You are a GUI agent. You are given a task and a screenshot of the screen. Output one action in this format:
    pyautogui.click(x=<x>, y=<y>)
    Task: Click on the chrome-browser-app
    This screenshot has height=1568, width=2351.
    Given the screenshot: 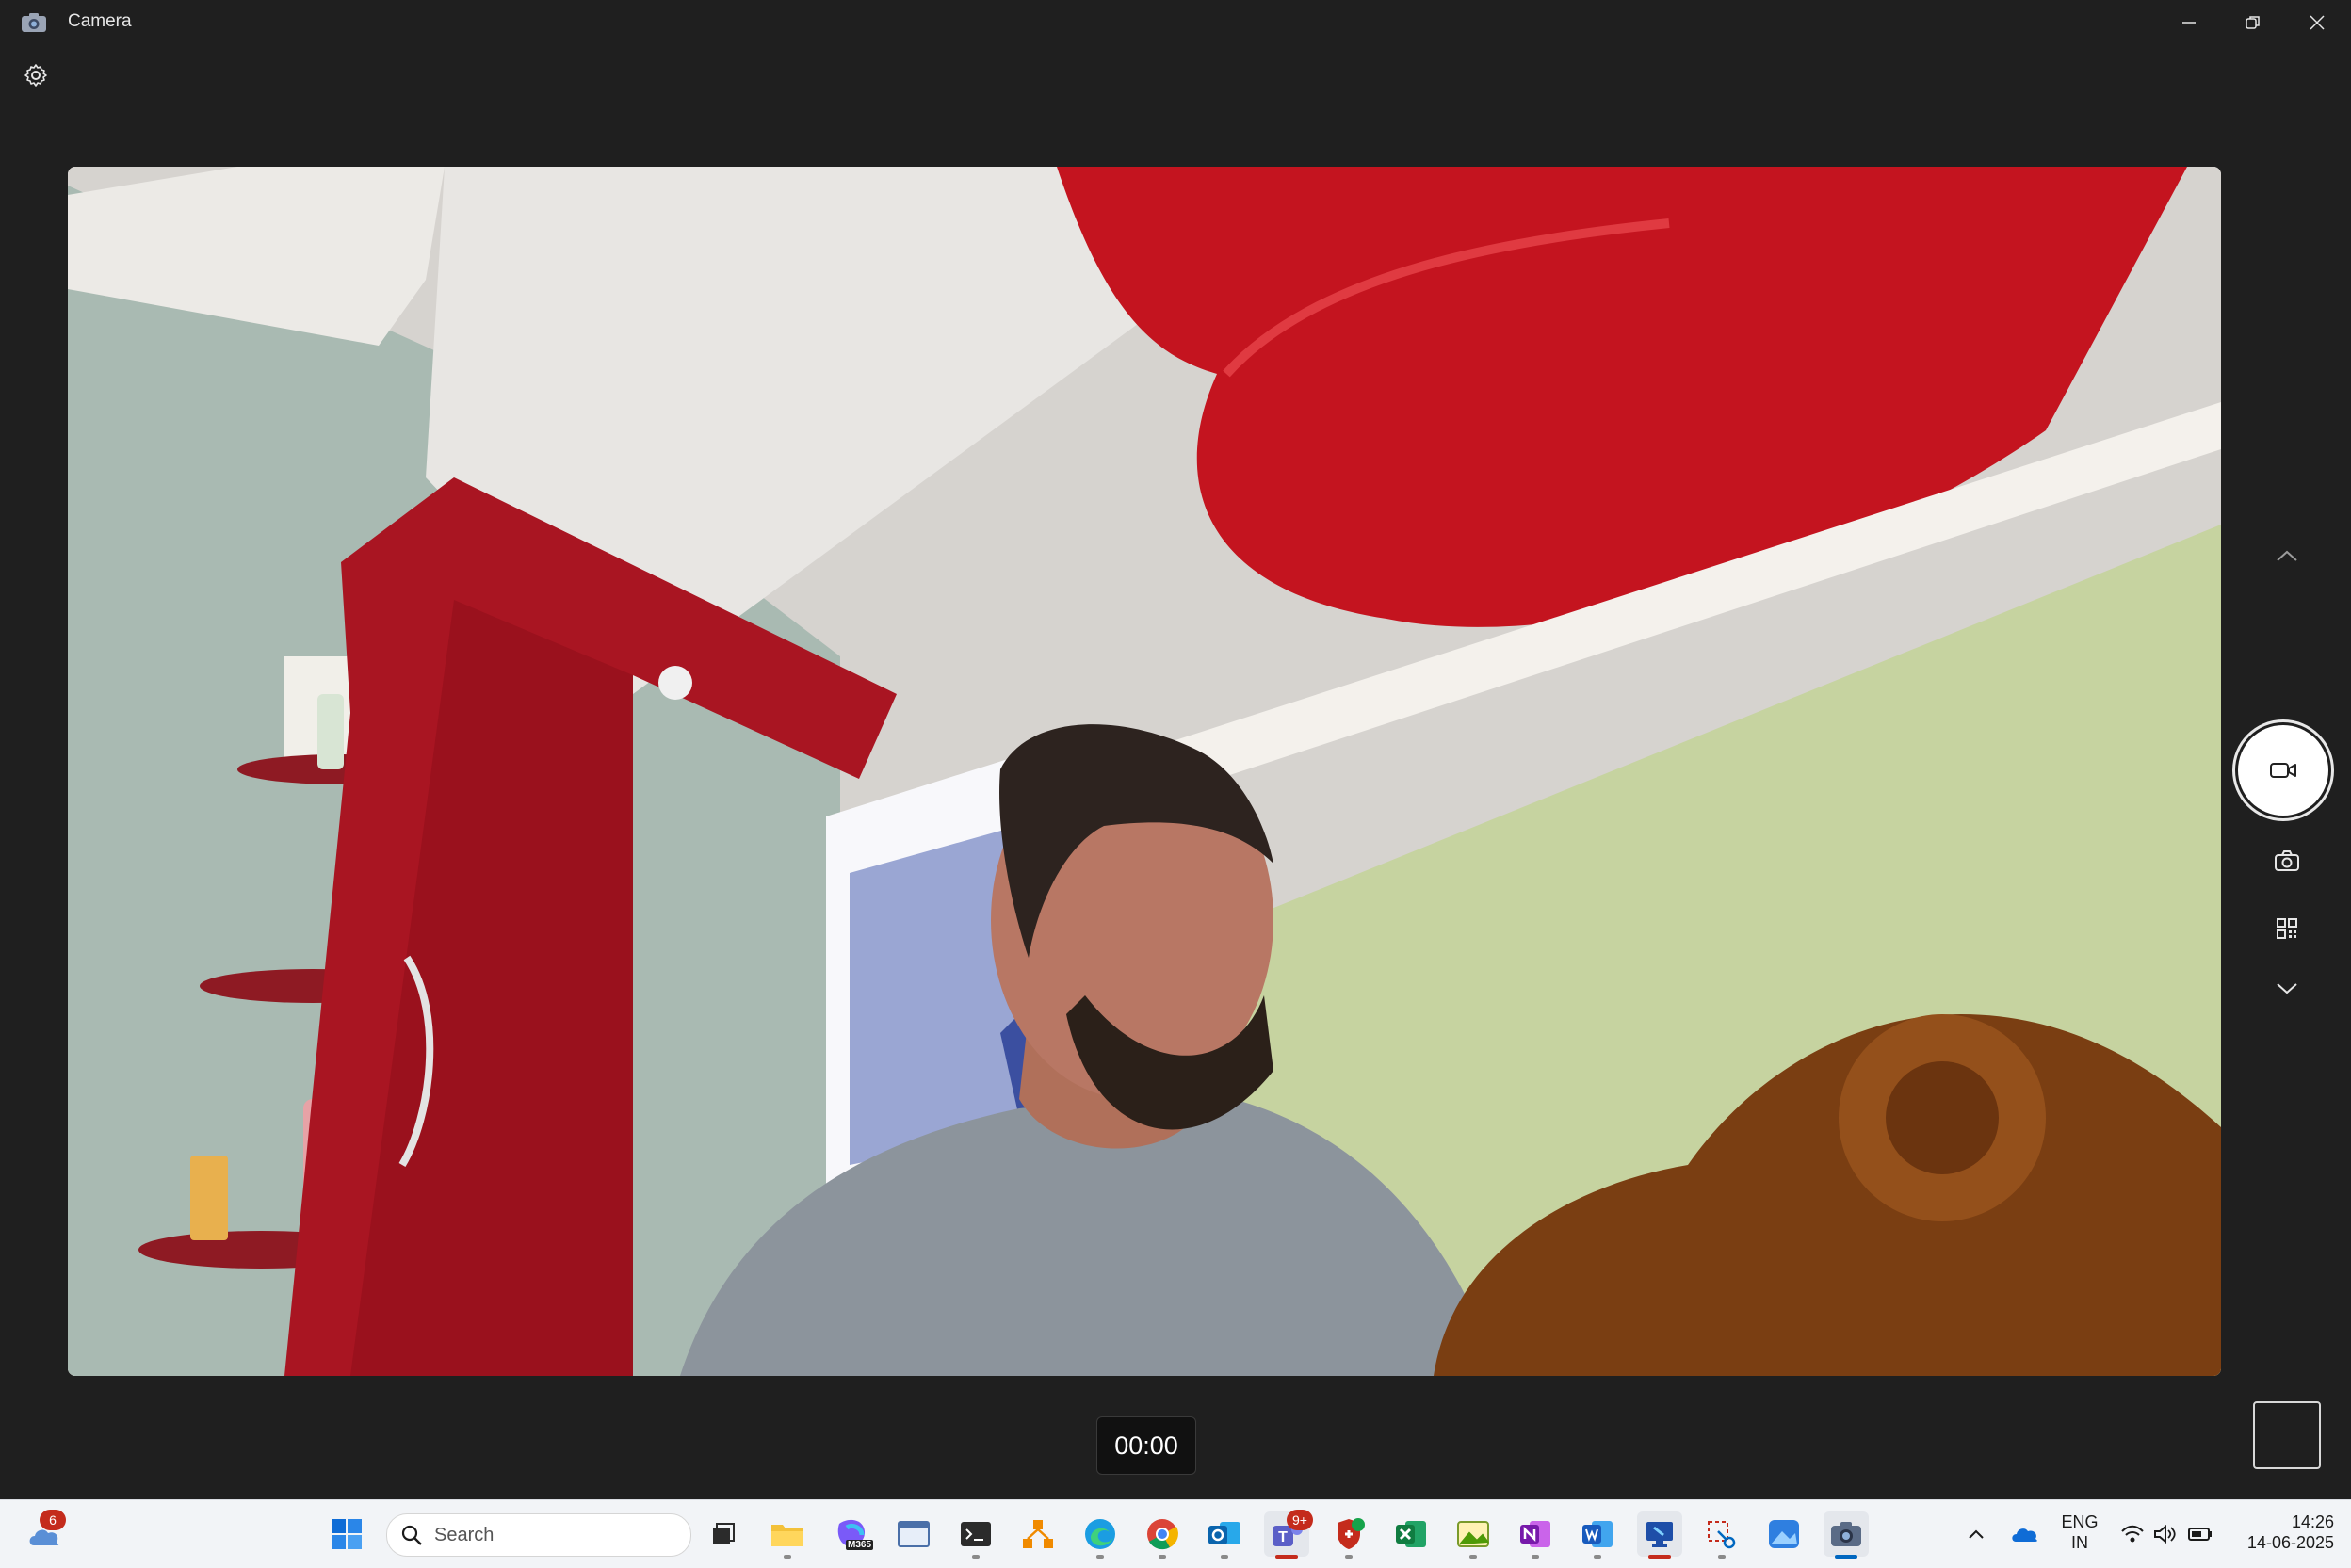 What is the action you would take?
    pyautogui.click(x=1163, y=1535)
    